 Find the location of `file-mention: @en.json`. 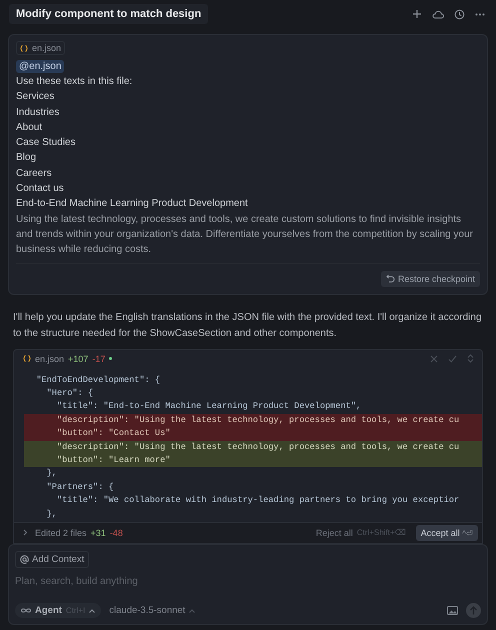

file-mention: @en.json is located at coordinates (40, 66).